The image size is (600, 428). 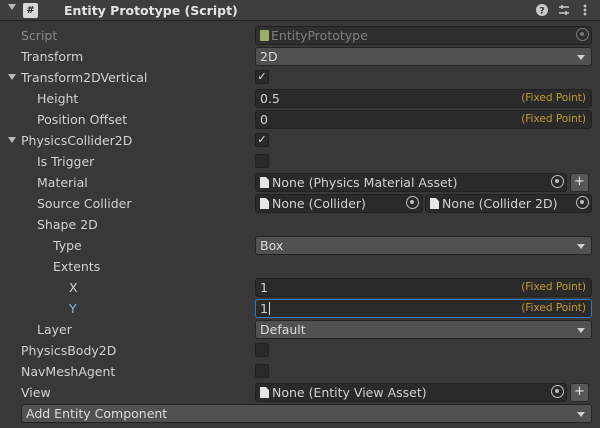 I want to click on component-header: # Entity Prototype (Script) ?, so click(x=300, y=10).